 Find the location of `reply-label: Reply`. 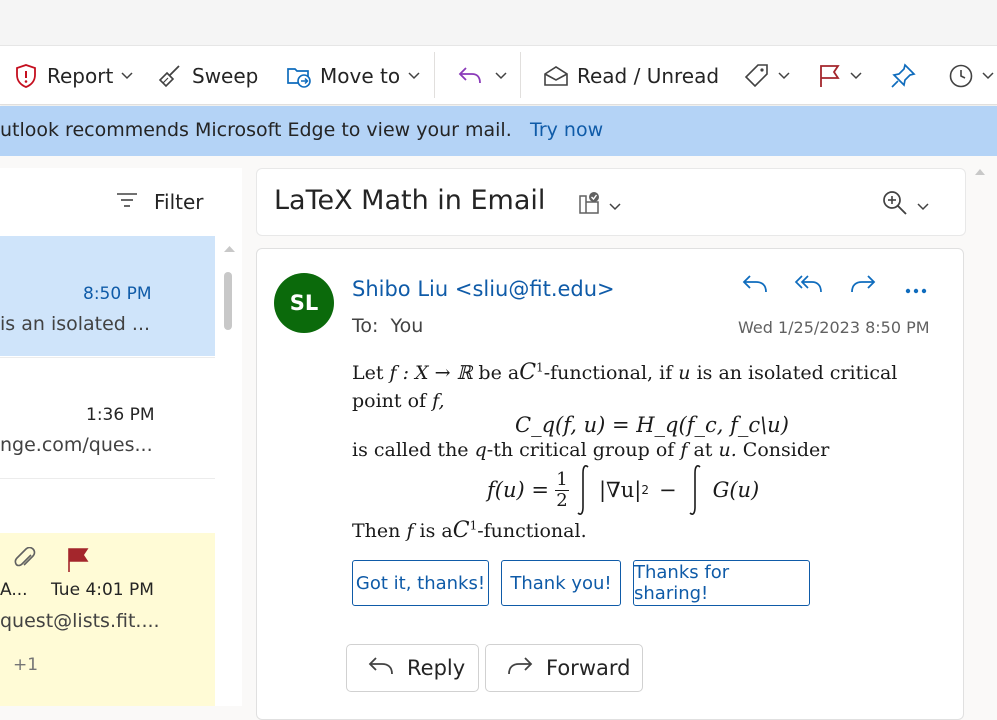

reply-label: Reply is located at coordinates (436, 668).